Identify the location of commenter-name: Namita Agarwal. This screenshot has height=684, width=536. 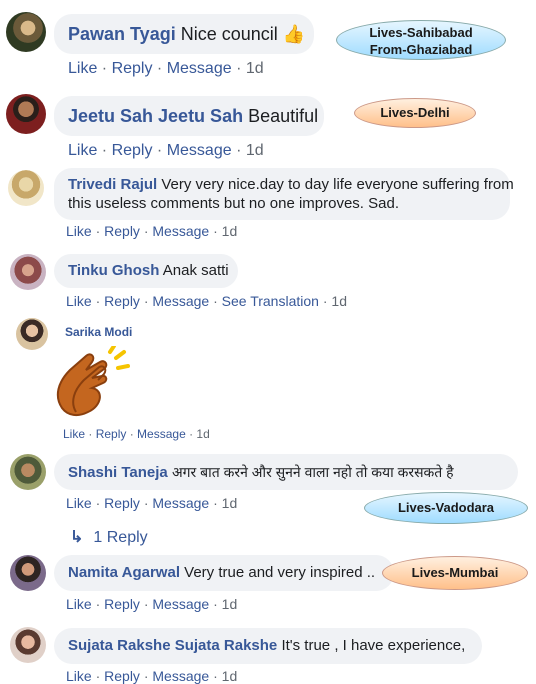
(124, 572).